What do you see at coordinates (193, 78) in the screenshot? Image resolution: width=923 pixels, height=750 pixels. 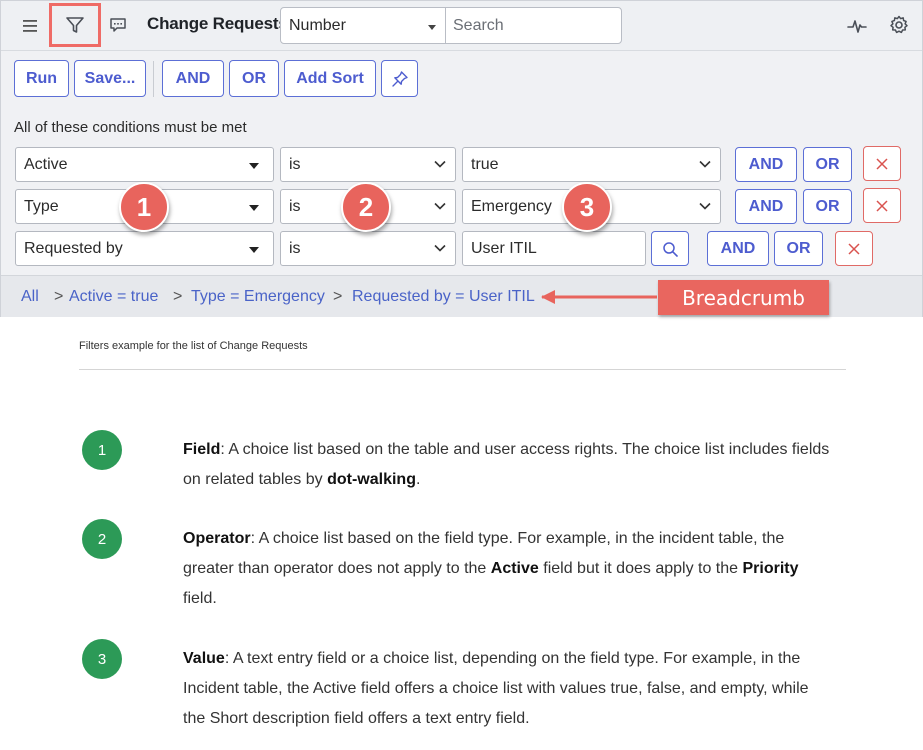 I see `and-button: AND` at bounding box center [193, 78].